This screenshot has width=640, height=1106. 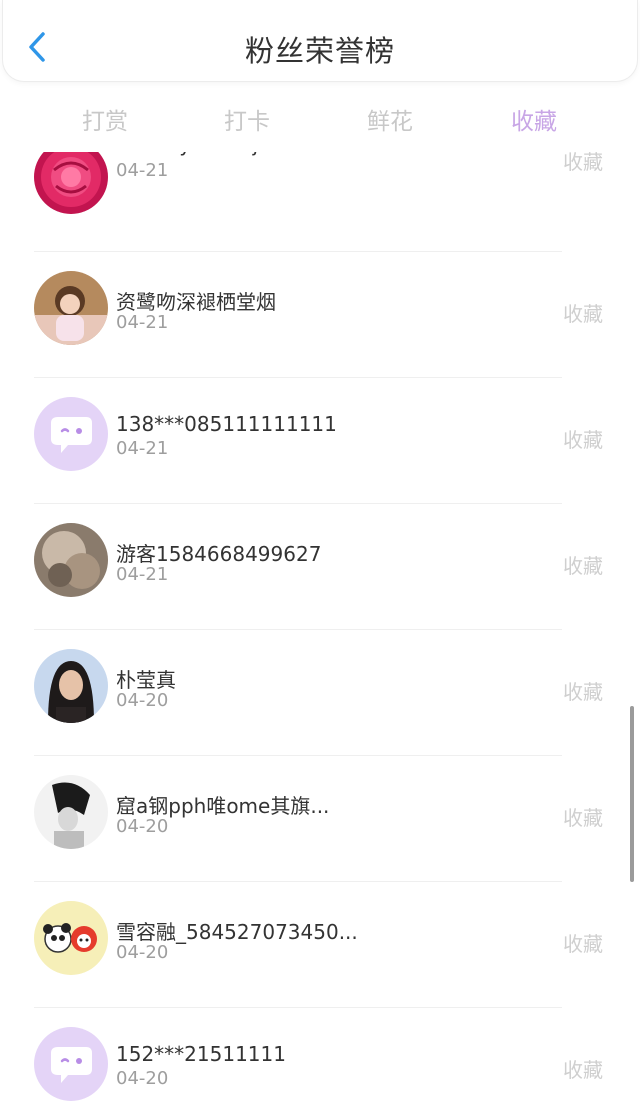 What do you see at coordinates (216, 154) in the screenshot?
I see `user-name: marcbymarccjacobs` at bounding box center [216, 154].